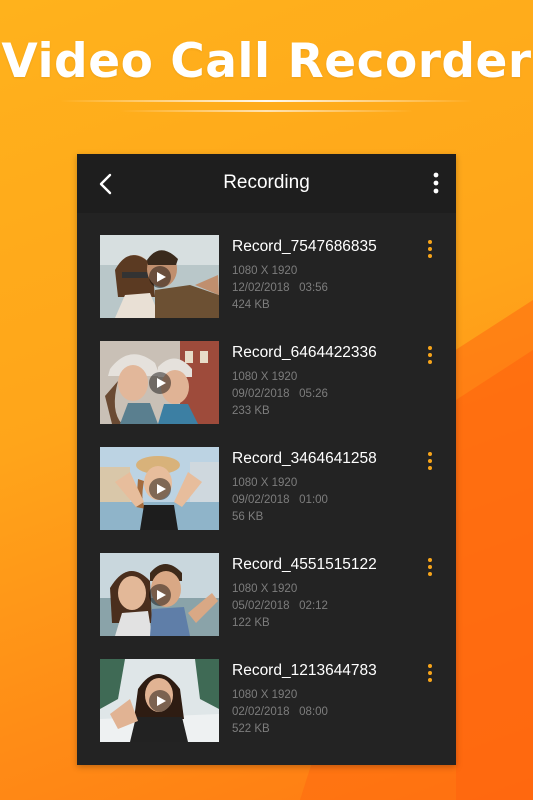 The height and width of the screenshot is (800, 533). What do you see at coordinates (304, 458) in the screenshot?
I see `recording-name: Record_3464641258` at bounding box center [304, 458].